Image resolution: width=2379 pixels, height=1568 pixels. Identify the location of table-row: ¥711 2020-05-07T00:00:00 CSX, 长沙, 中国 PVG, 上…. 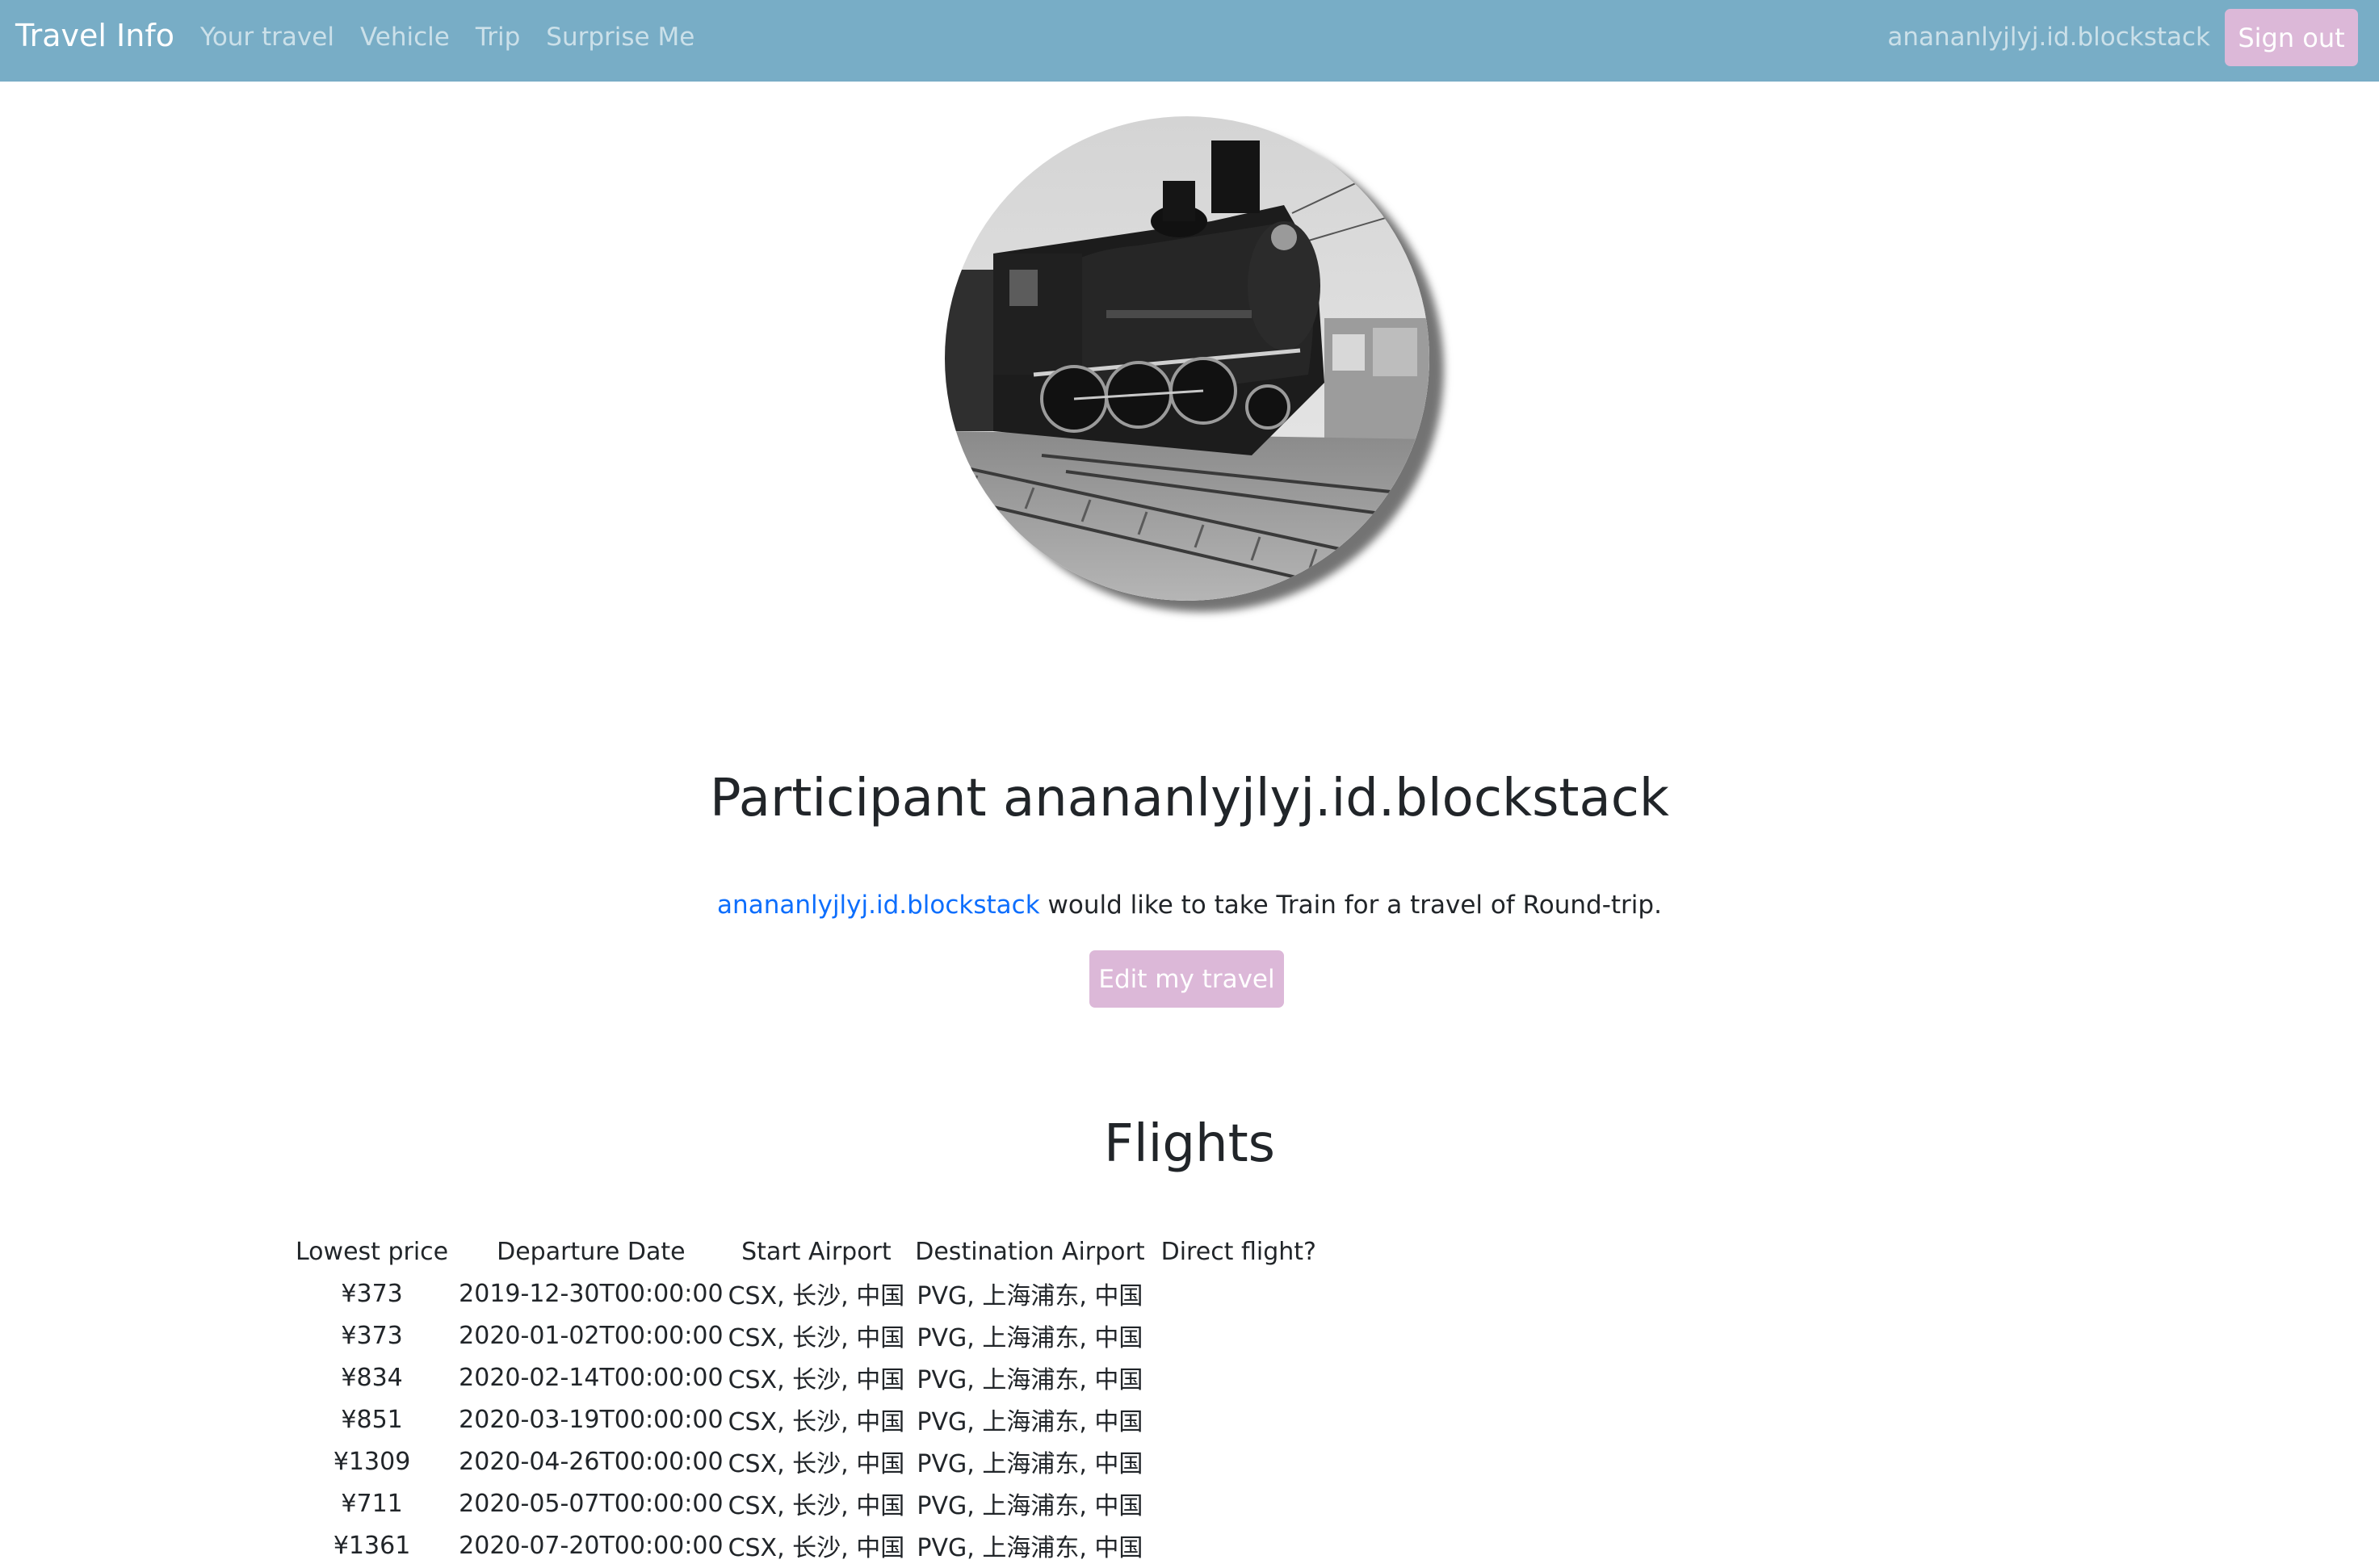
(805, 1503).